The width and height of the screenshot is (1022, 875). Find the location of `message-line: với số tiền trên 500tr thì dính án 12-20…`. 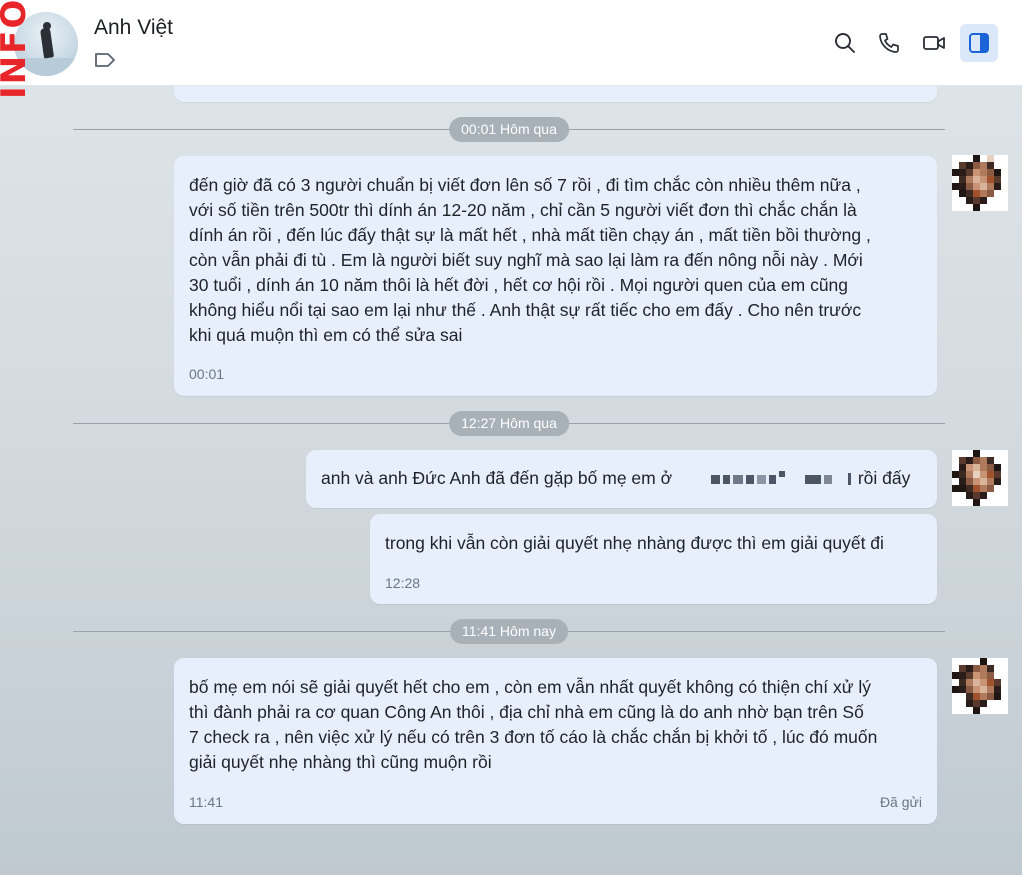

message-line: với số tiền trên 500tr thì dính án 12-20… is located at coordinates (523, 210).